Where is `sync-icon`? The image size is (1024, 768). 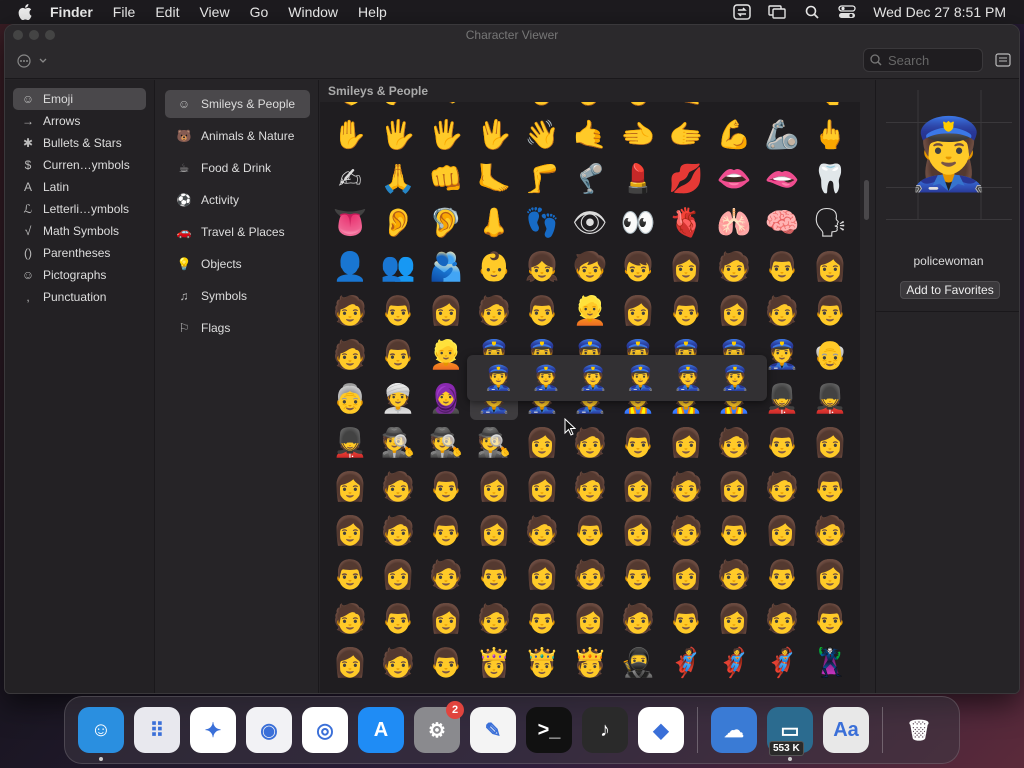 sync-icon is located at coordinates (742, 12).